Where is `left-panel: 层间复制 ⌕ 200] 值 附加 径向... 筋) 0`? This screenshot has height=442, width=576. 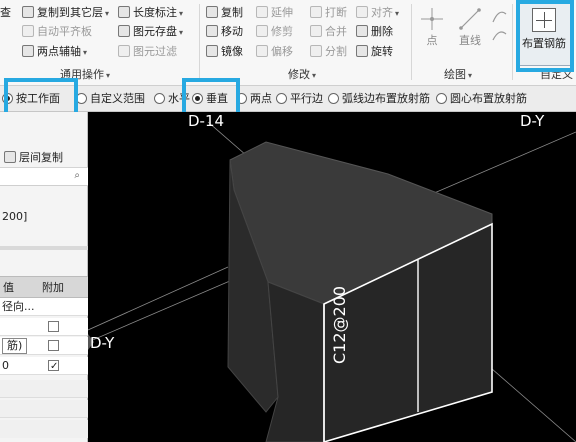
left-panel: 层间复制 ⌕ 200] 值 附加 径向... 筋) 0 is located at coordinates (44, 277).